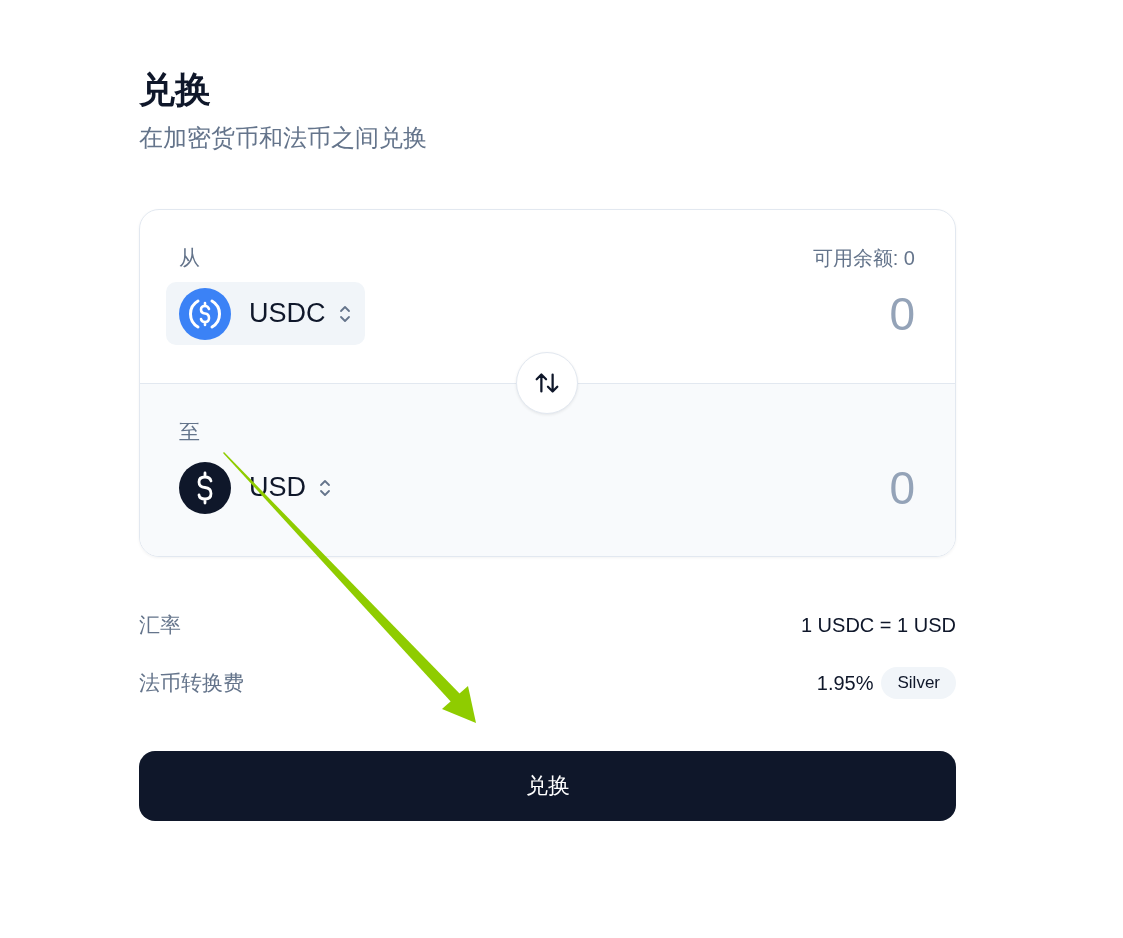  I want to click on detail-value: 1.95%, so click(845, 683).